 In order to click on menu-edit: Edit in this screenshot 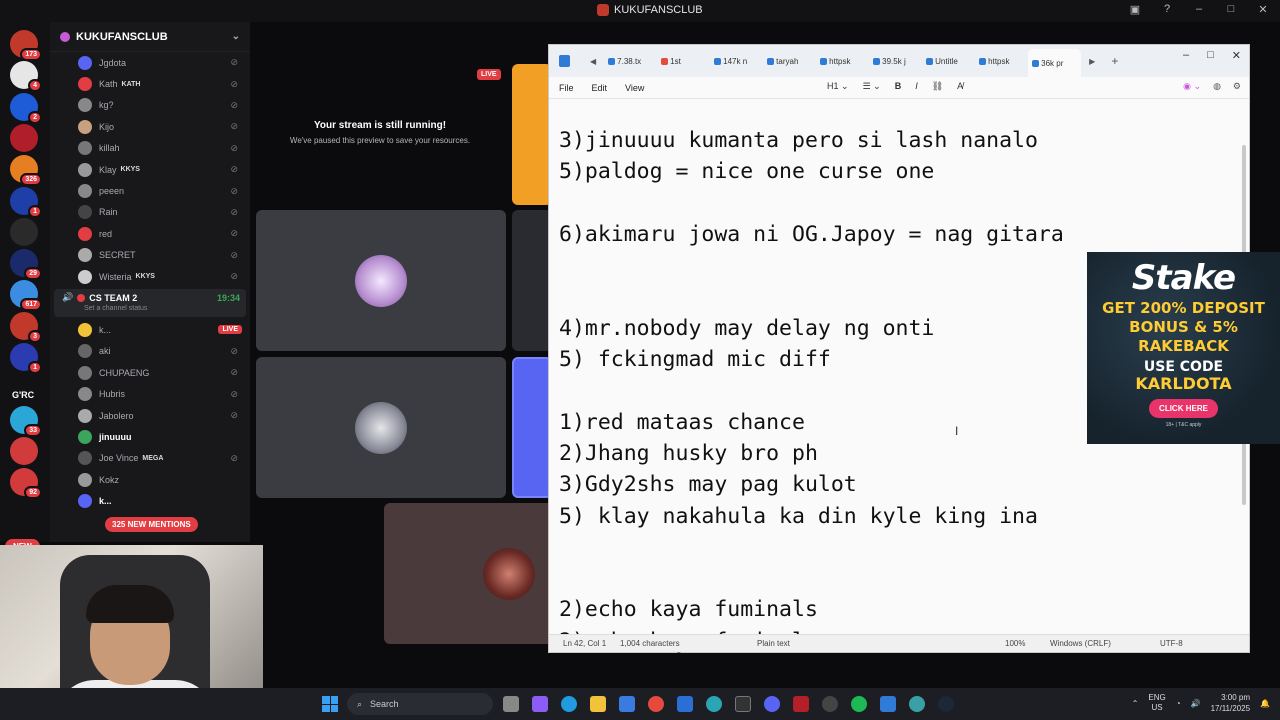, I will do `click(600, 88)`.